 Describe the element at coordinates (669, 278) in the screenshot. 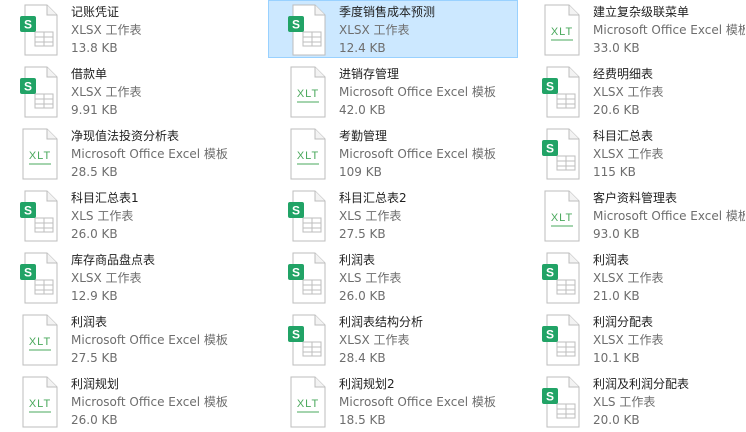

I see `file-info: 利润表 XLSX 工作表 21.0 KB` at that location.